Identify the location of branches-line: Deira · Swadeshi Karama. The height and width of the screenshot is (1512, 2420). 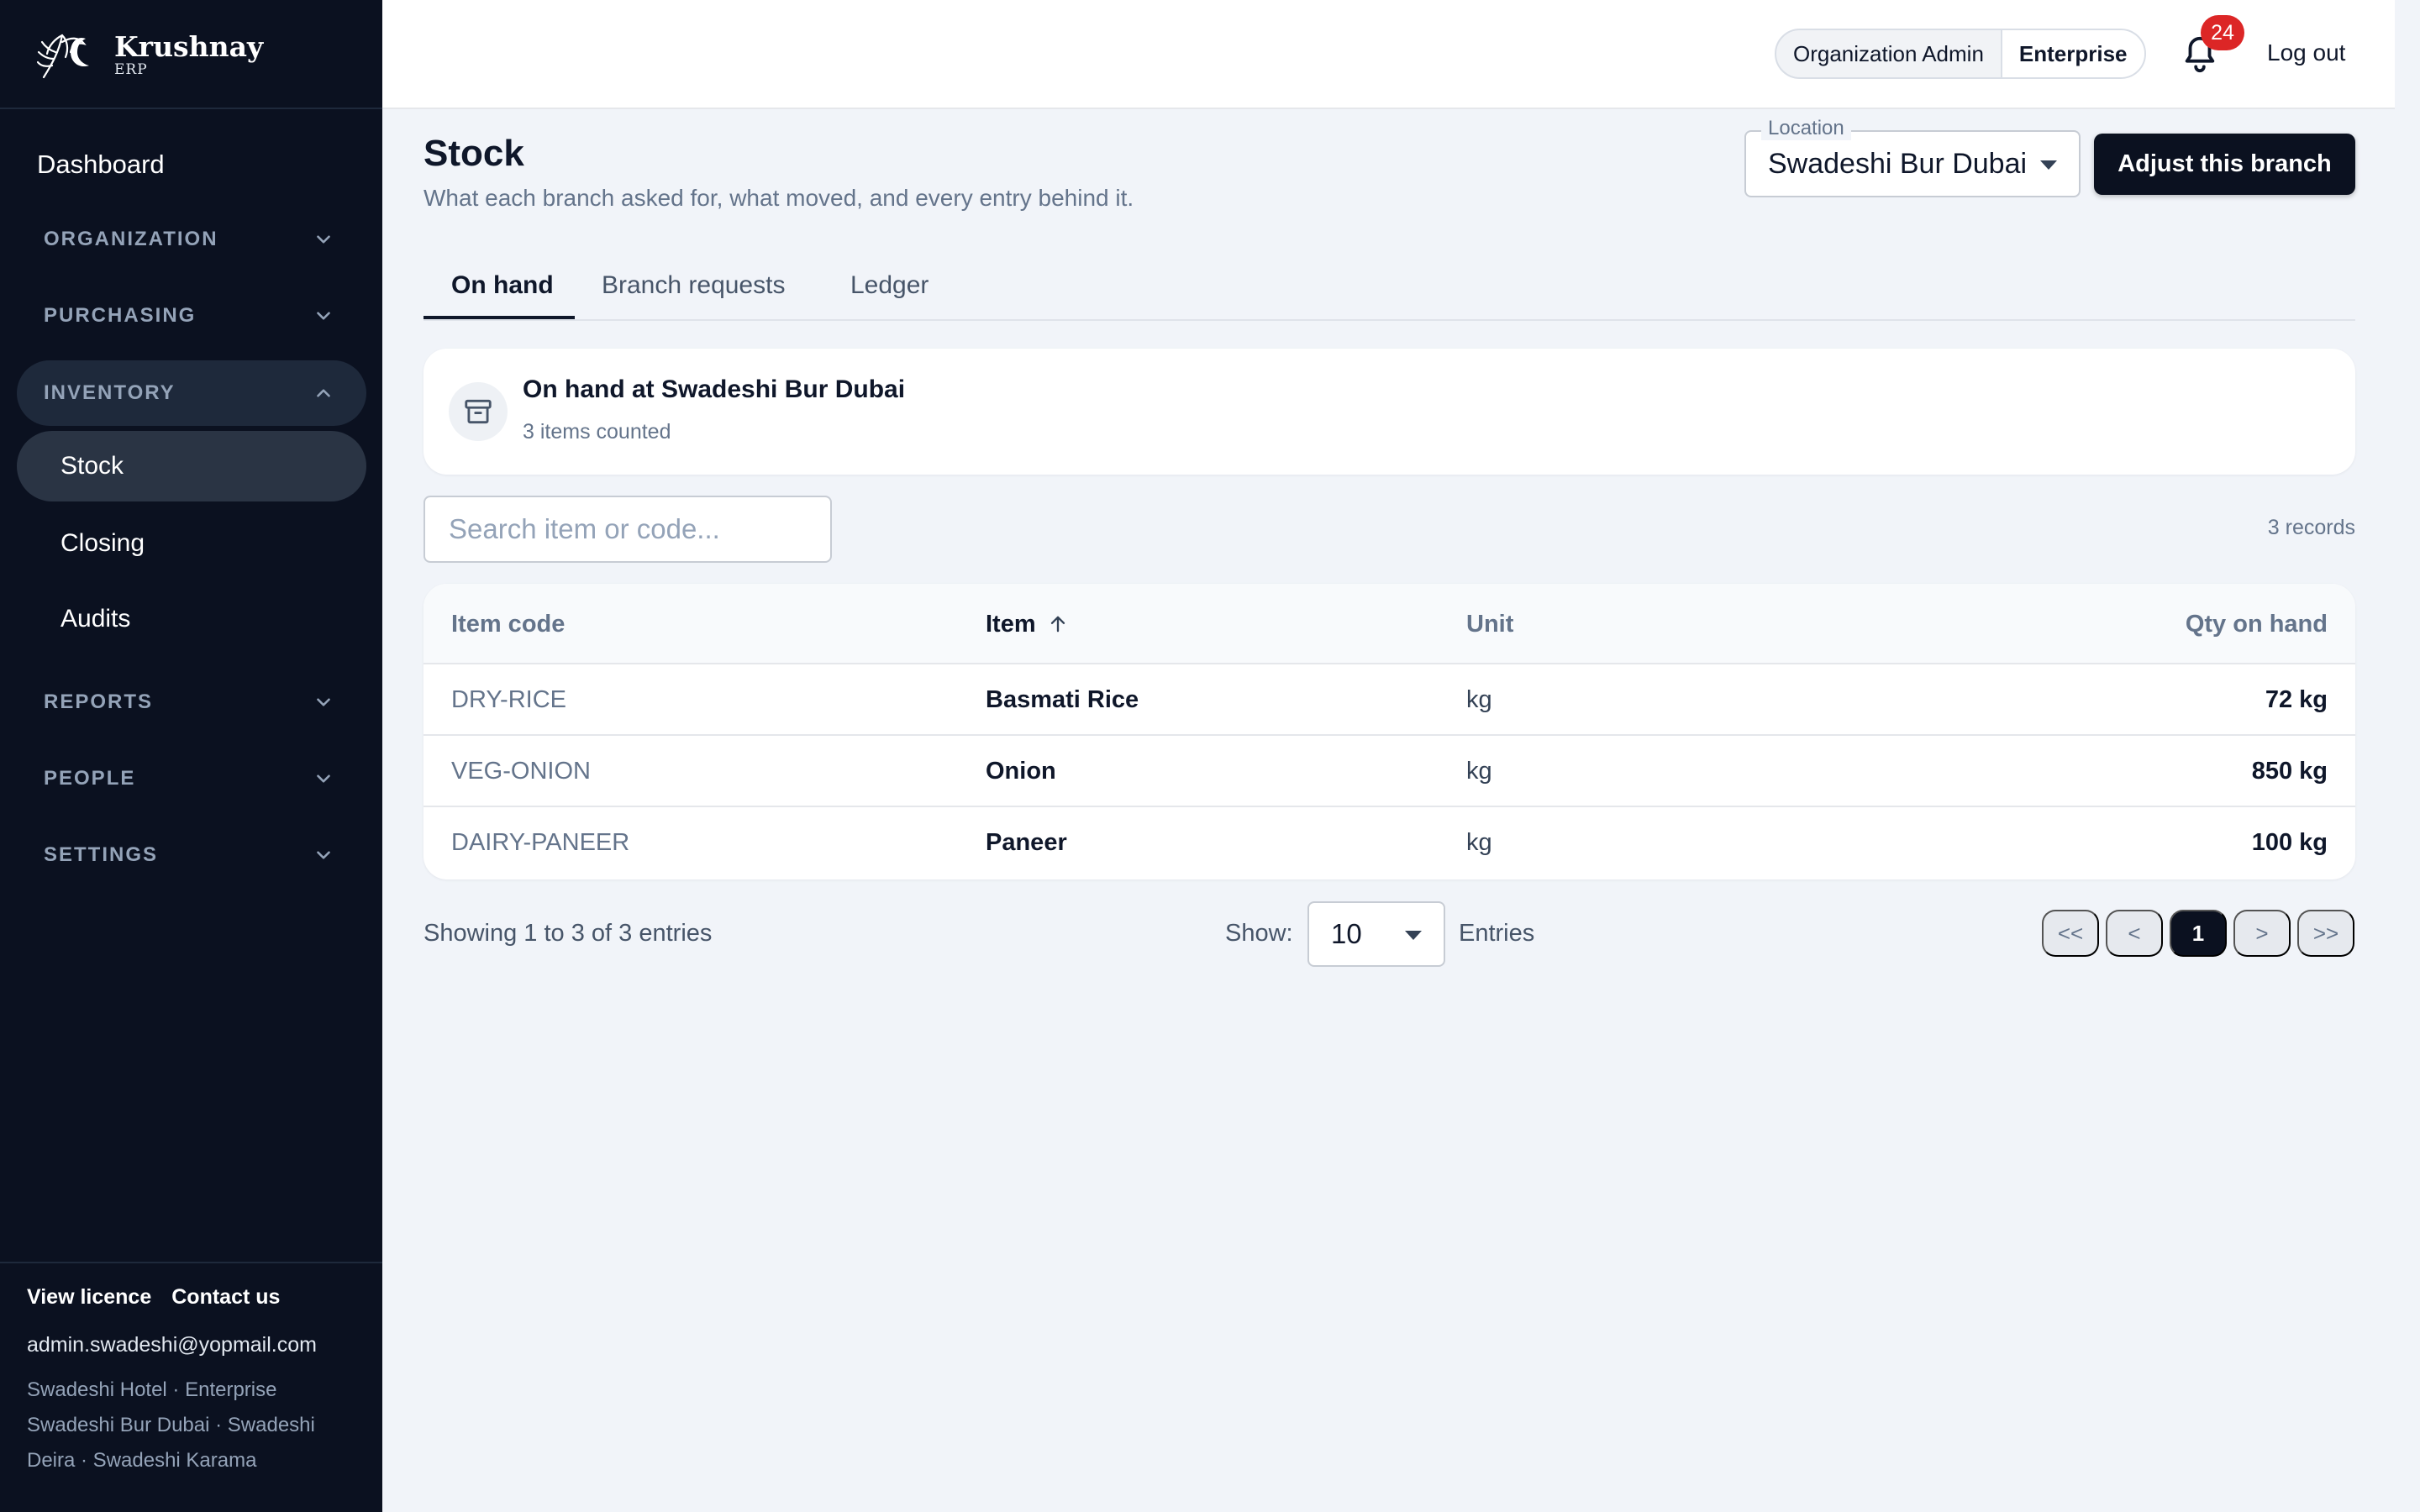
(142, 1460).